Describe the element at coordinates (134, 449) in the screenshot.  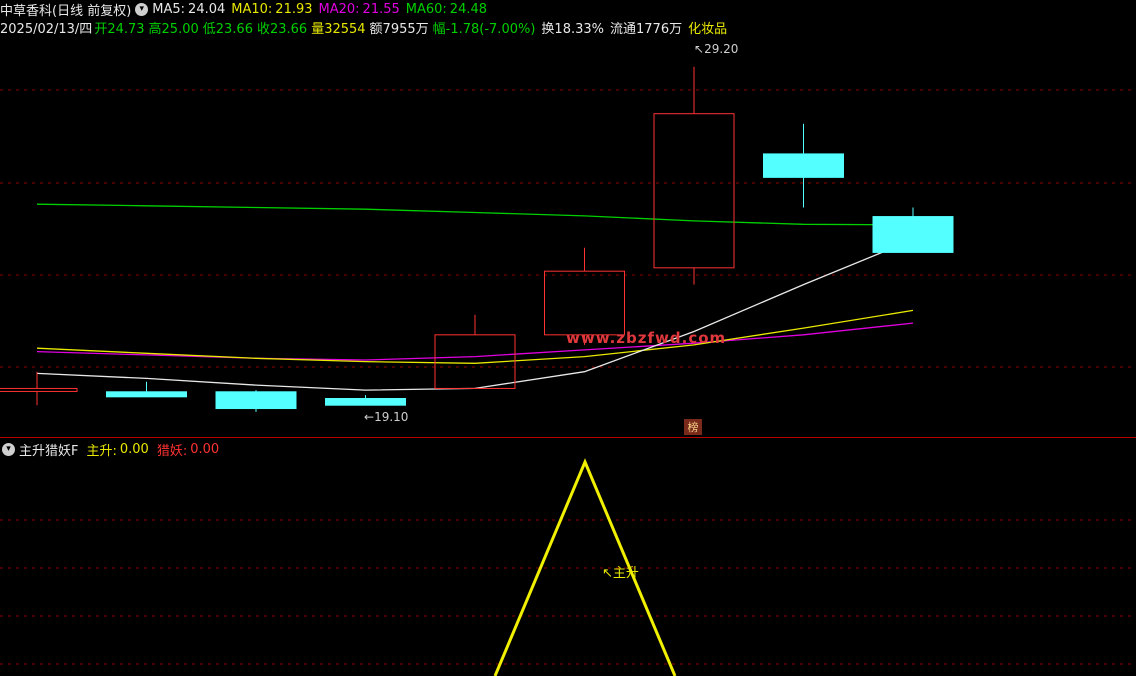
I see `zhusheng-value: 0.00` at that location.